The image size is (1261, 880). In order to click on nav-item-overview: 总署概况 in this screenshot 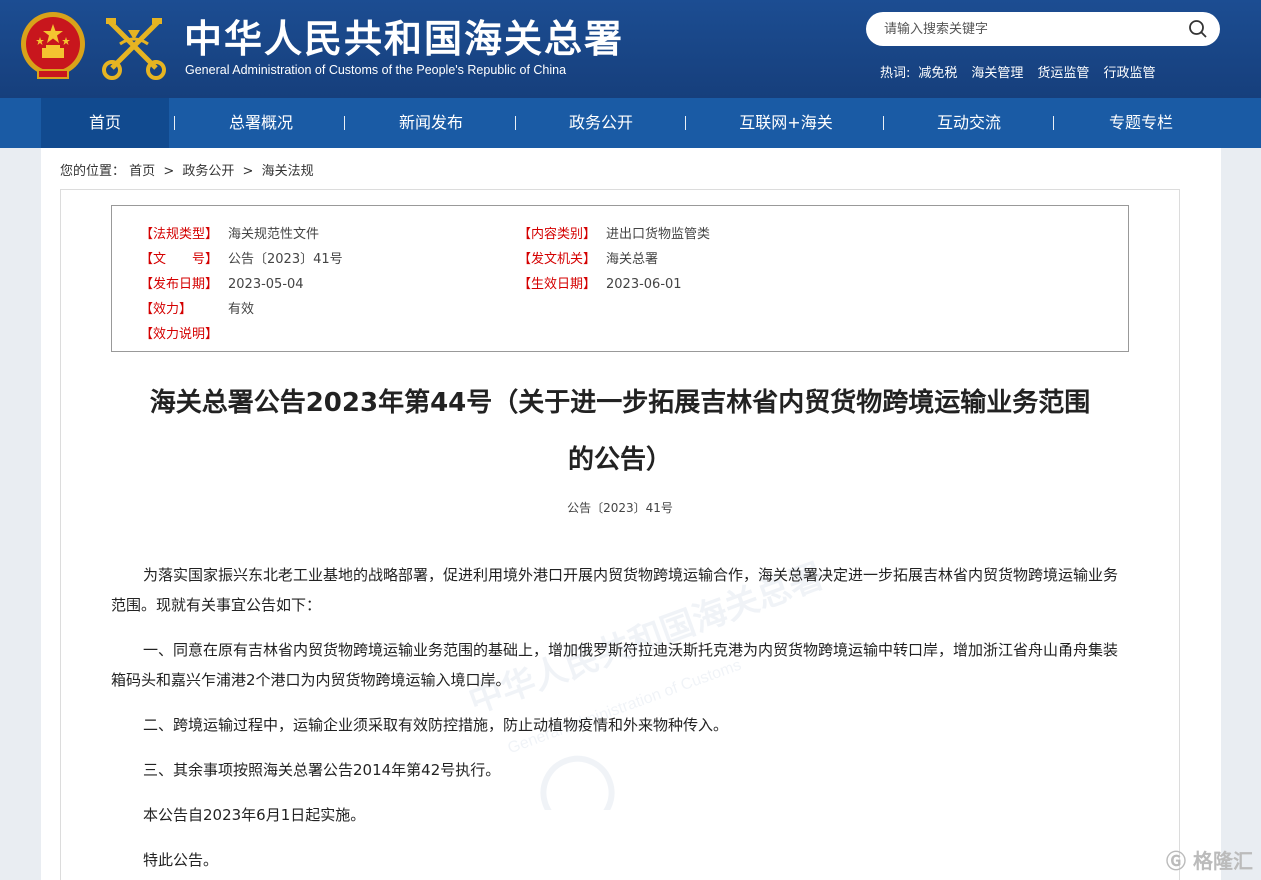, I will do `click(261, 123)`.